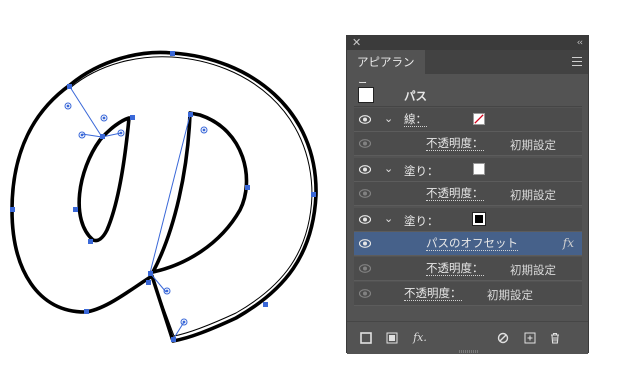 This screenshot has height=383, width=623. I want to click on object-opacity-label: 不透明度：, so click(433, 294).